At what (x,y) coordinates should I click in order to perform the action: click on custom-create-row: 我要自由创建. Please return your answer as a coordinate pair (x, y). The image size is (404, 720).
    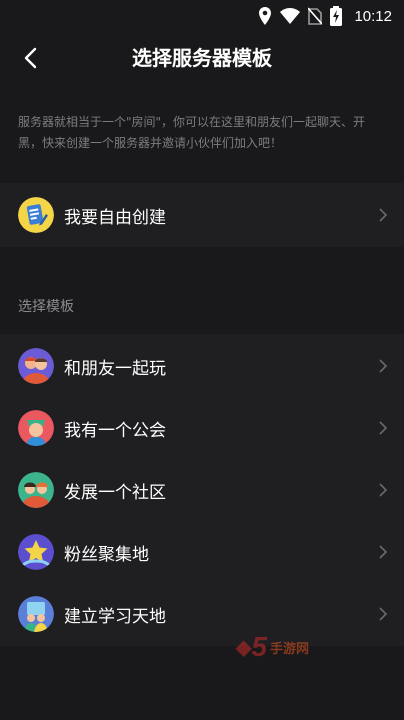
    Looking at the image, I should click on (202, 215).